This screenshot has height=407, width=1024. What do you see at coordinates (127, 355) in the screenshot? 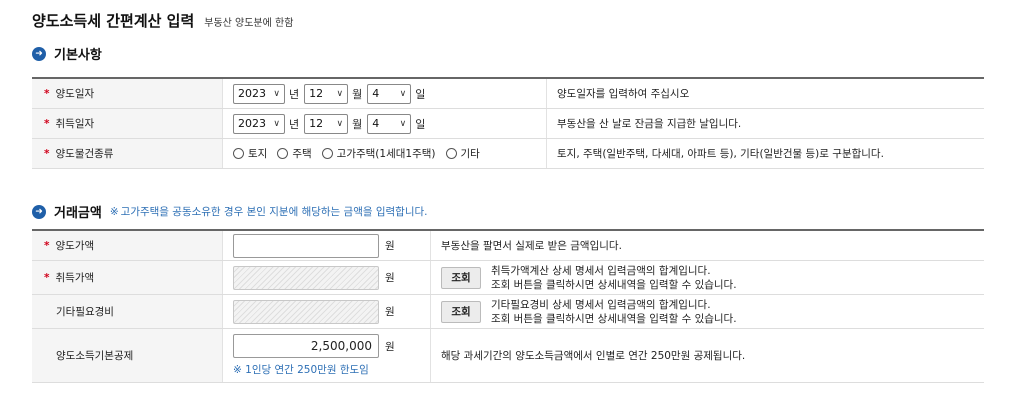
I see `basic-deduction-label: 양도소득기본공제` at bounding box center [127, 355].